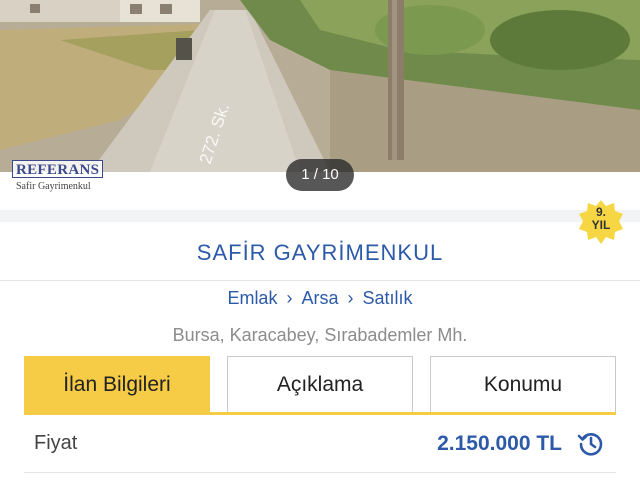 This screenshot has height=480, width=640. I want to click on watermark-caption: Safir Gayrimenkul, so click(53, 186).